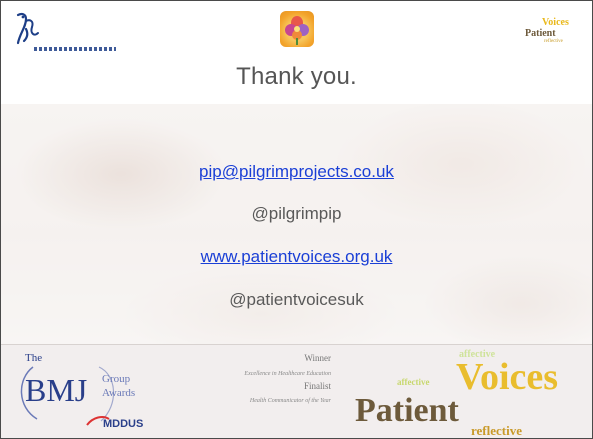 This screenshot has height=439, width=593. I want to click on slide-title: Thank you., so click(296, 76).